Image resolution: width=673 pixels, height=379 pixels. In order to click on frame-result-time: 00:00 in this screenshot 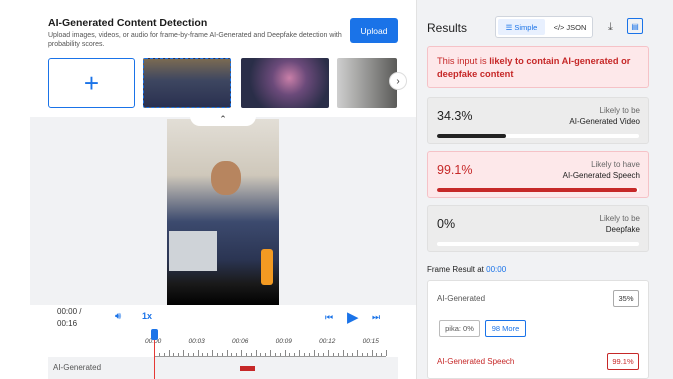, I will do `click(496, 269)`.